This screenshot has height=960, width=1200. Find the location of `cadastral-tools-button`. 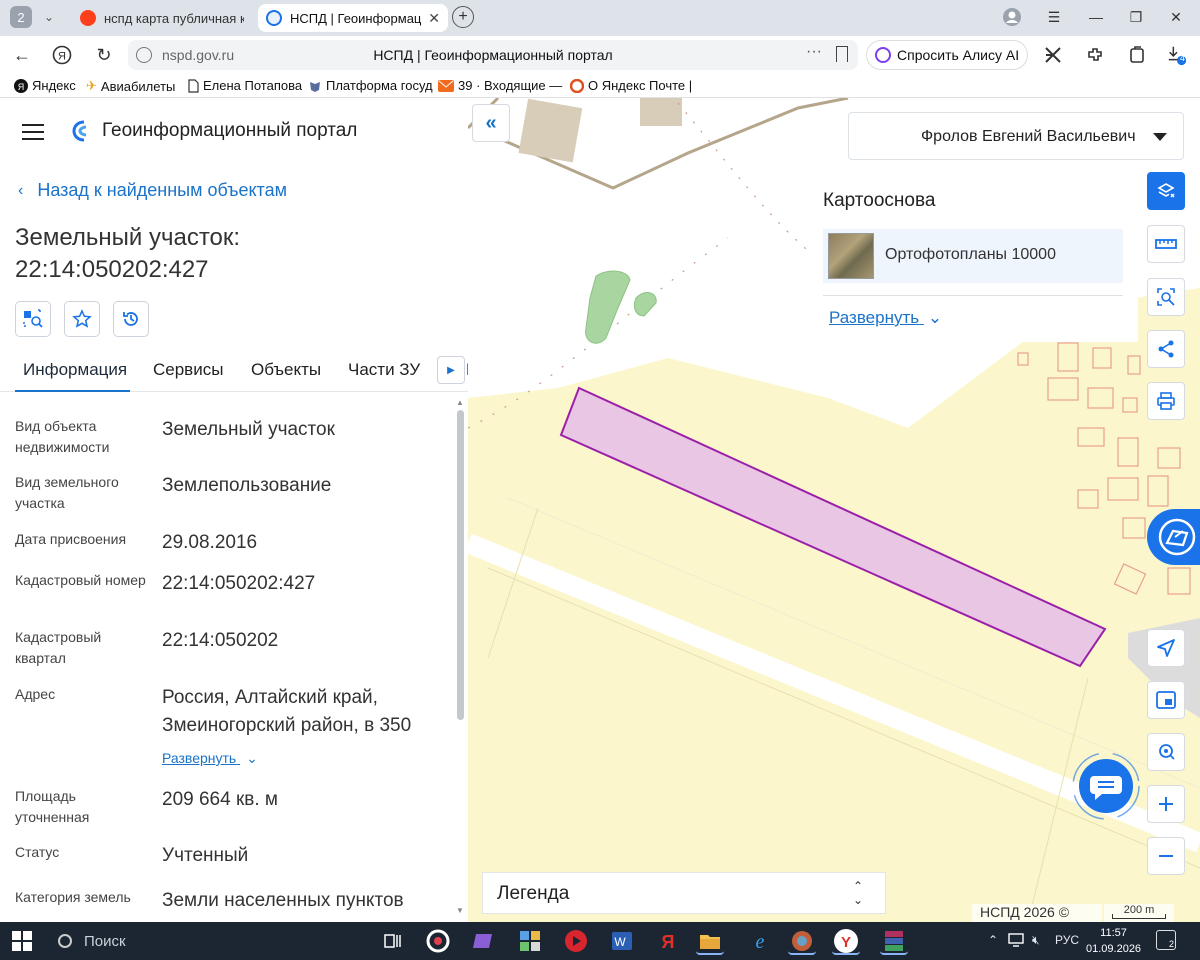

cadastral-tools-button is located at coordinates (1173, 537).